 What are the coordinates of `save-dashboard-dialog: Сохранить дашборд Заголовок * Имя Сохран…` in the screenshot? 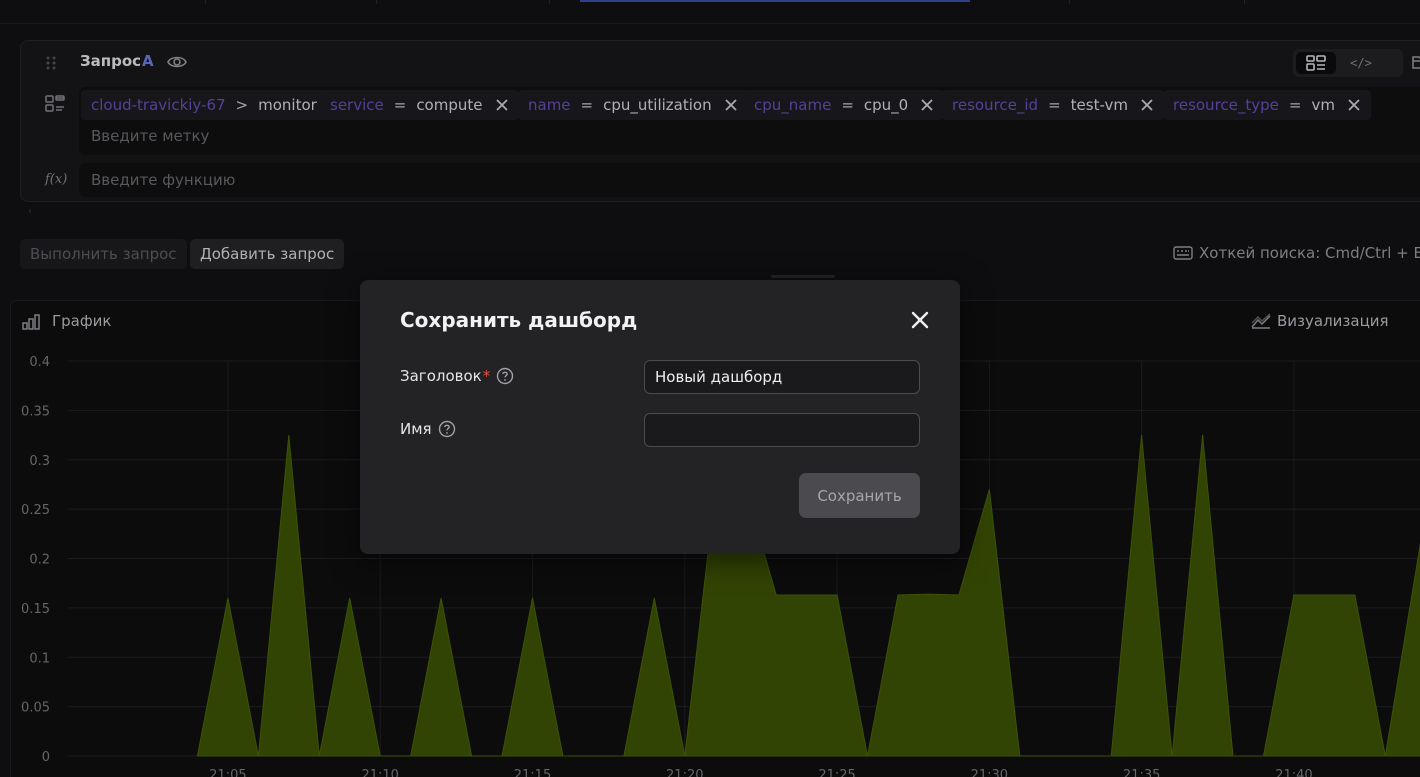 It's located at (660, 417).